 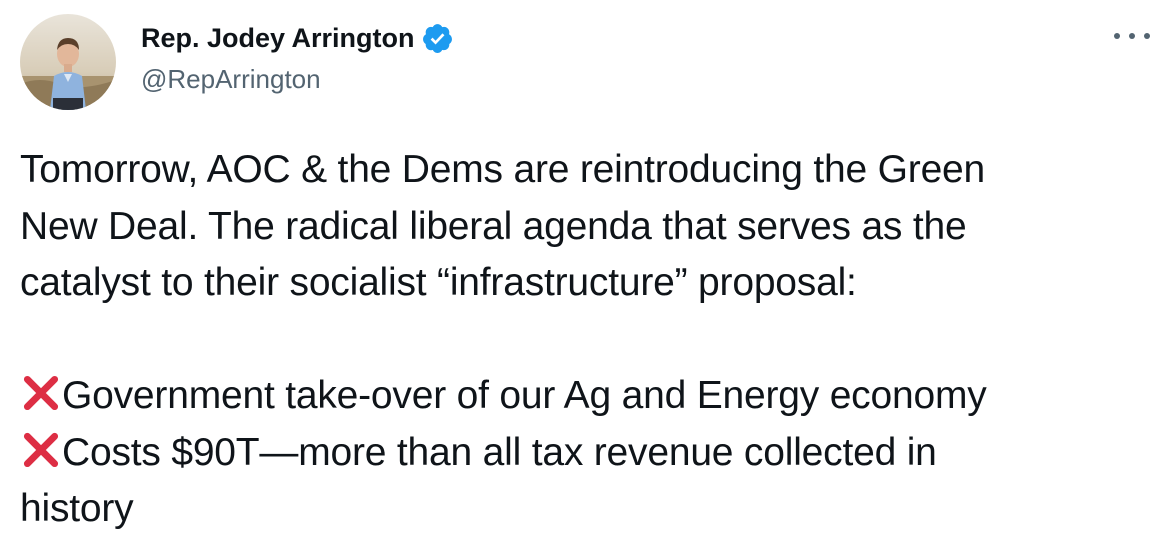 What do you see at coordinates (278, 38) in the screenshot?
I see `display-name: Rep. Jodey Arrington` at bounding box center [278, 38].